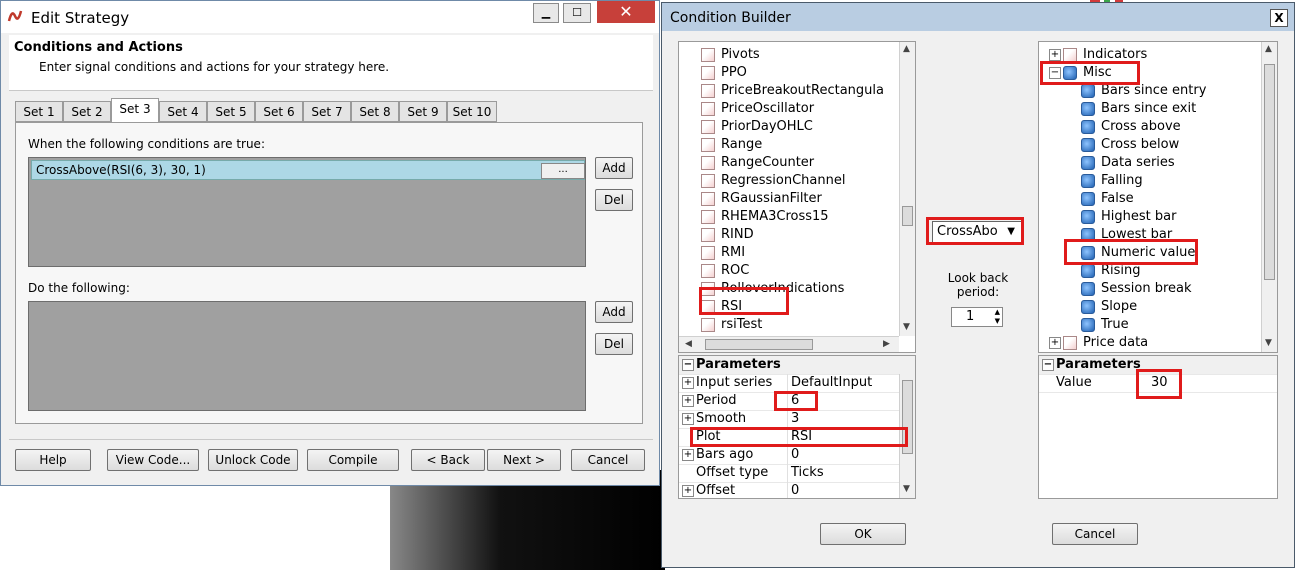 The height and width of the screenshot is (570, 1300). What do you see at coordinates (53, 460) in the screenshot?
I see `help-button: Help` at bounding box center [53, 460].